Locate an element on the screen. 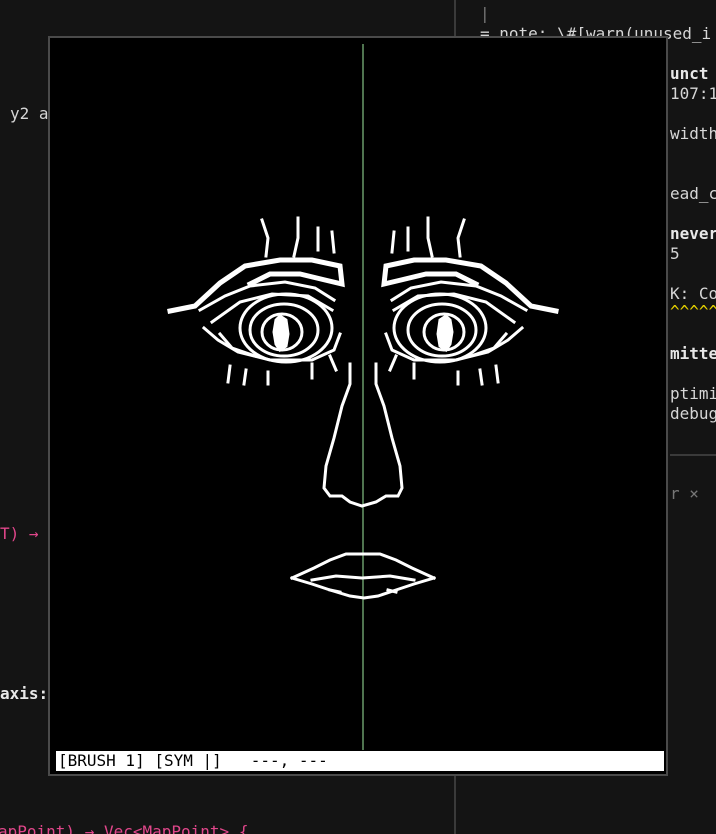 This screenshot has width=716, height=834. code-fragment: T) → is located at coordinates (19, 533).